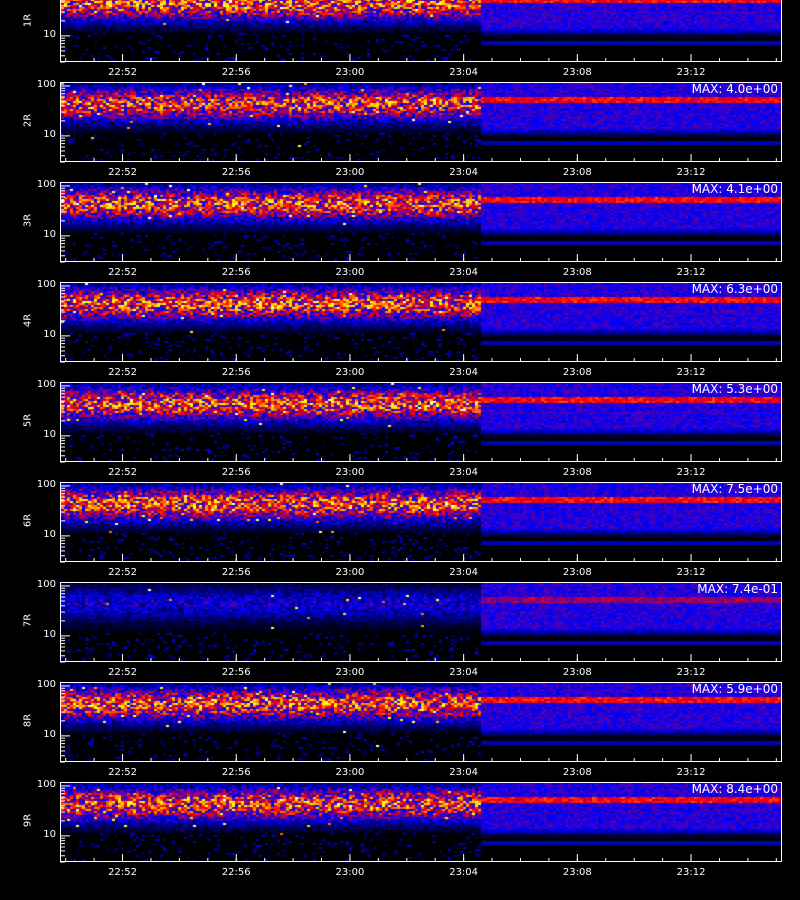  I want to click on panel-label: 5R, so click(28, 420).